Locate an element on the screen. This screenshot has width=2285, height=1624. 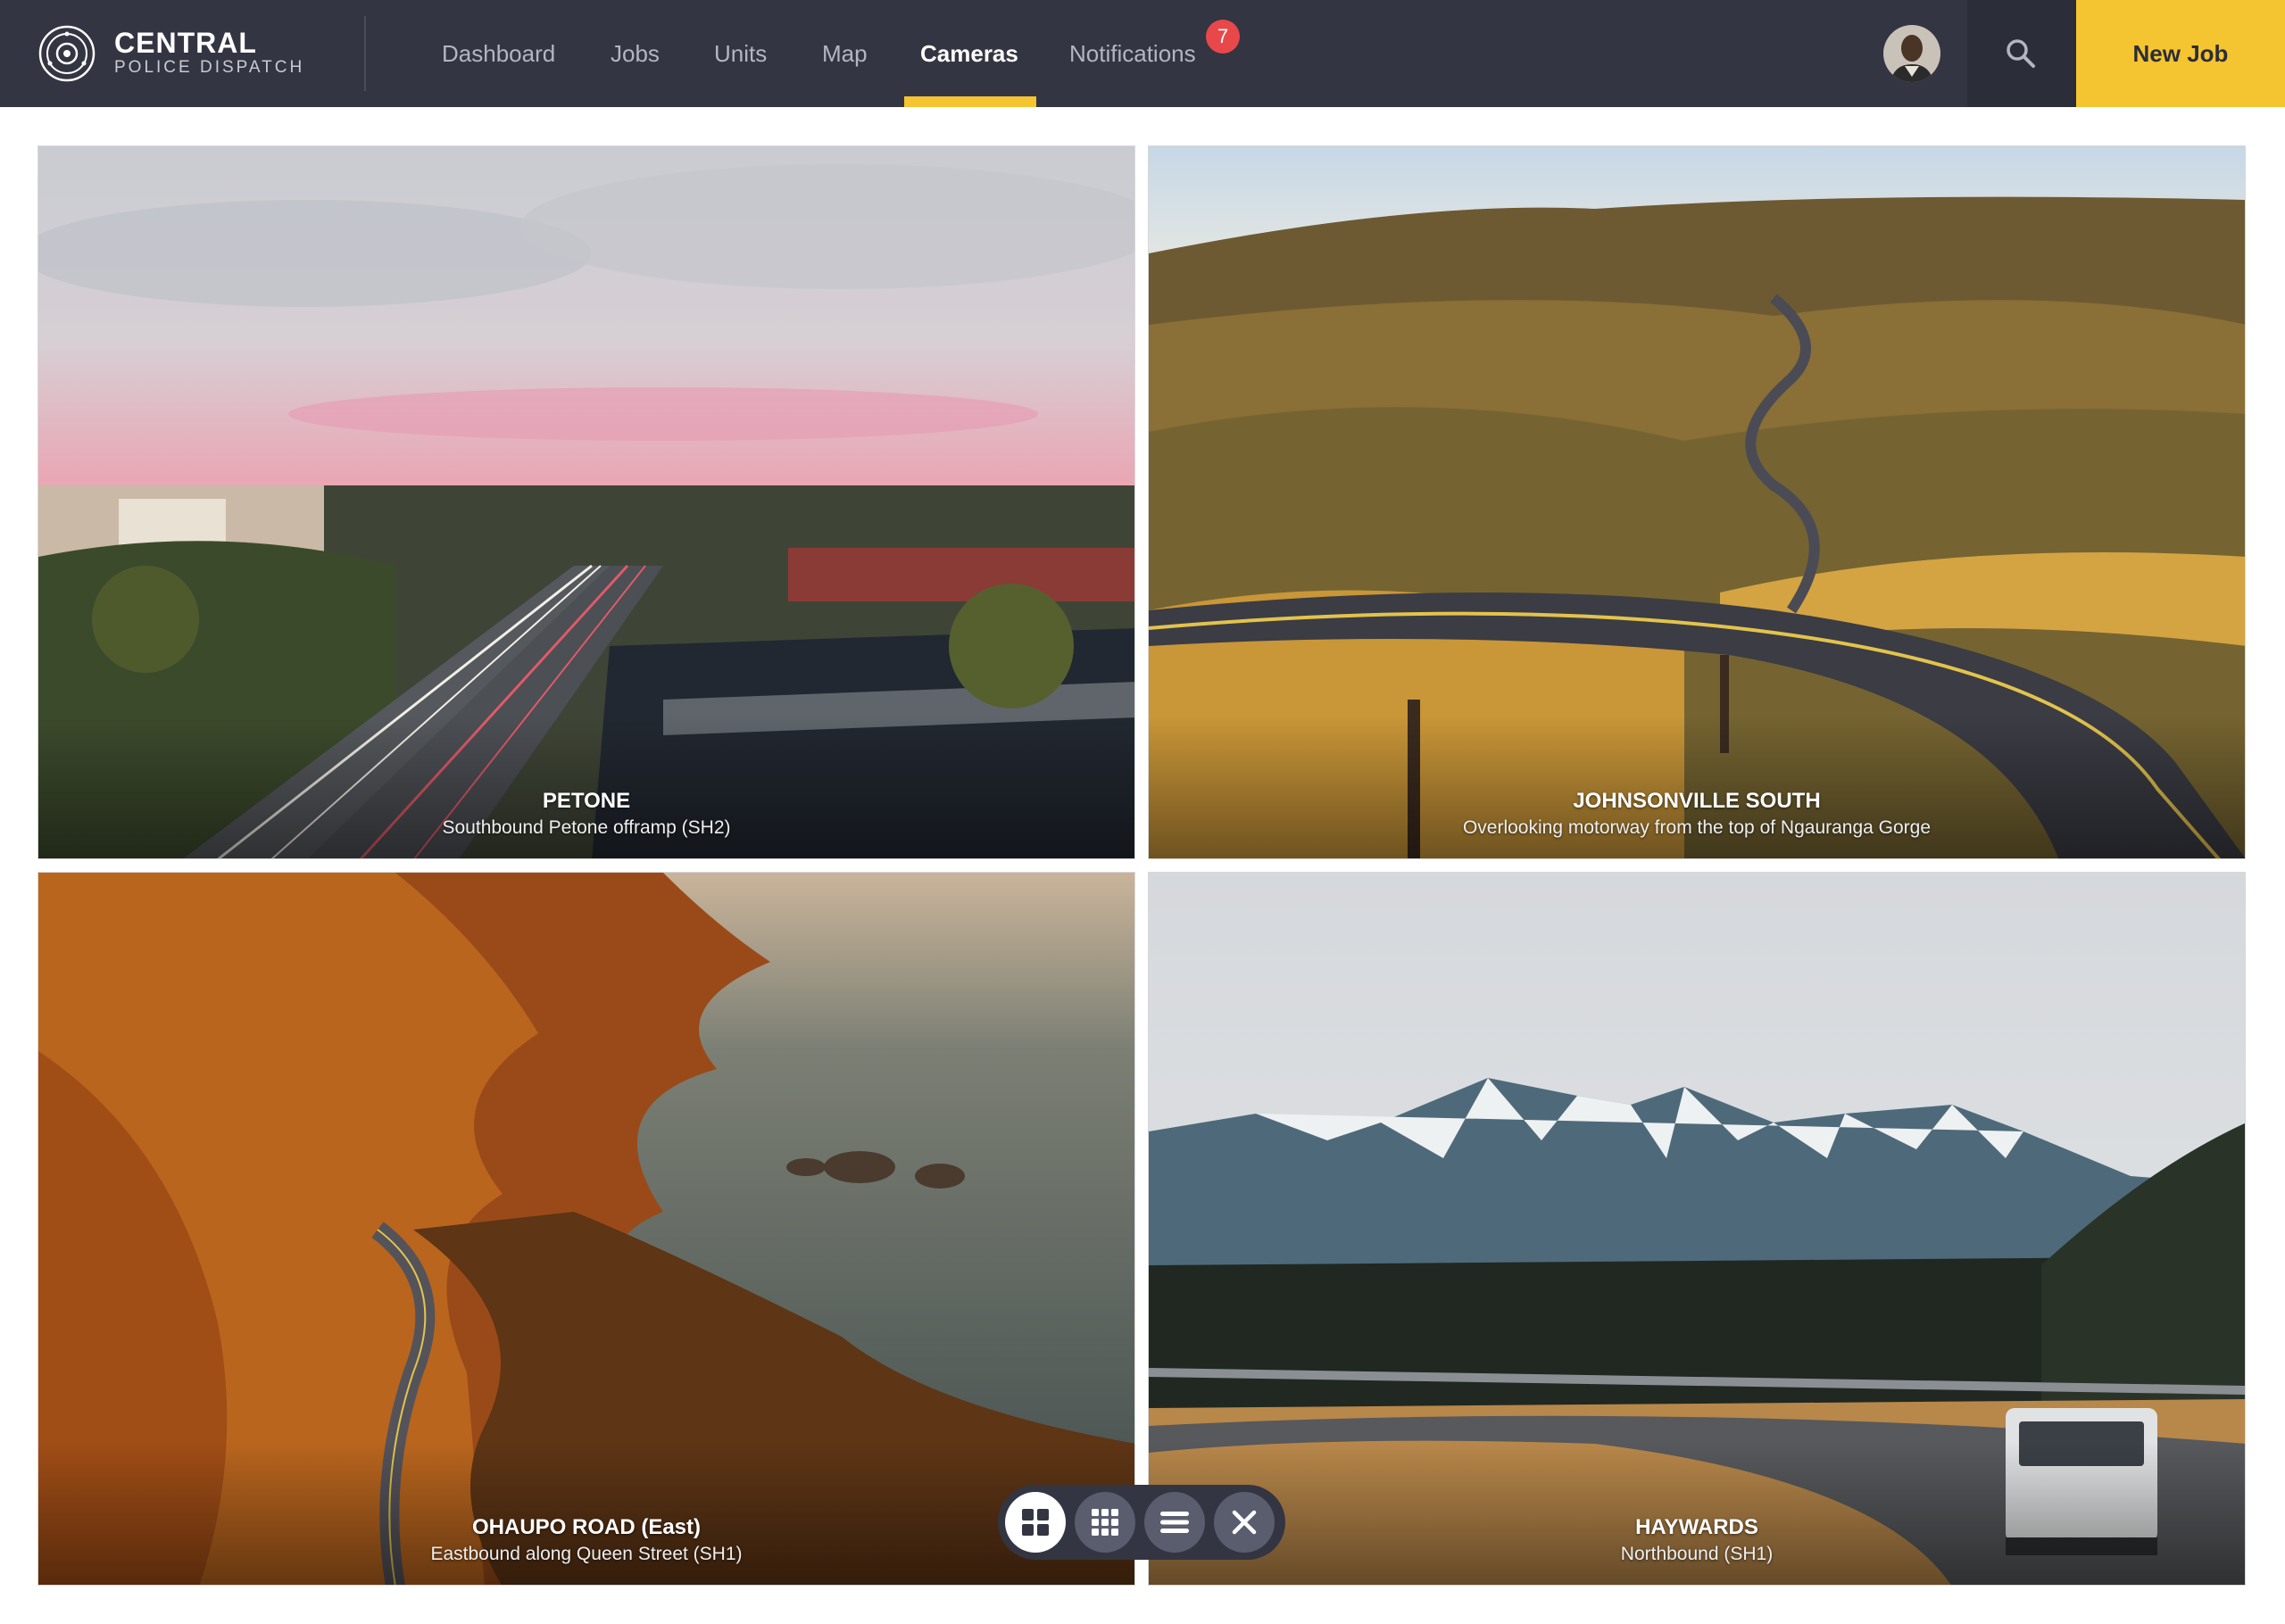
camera-title: JOHNSONVILLE SOUTH is located at coordinates (1697, 801).